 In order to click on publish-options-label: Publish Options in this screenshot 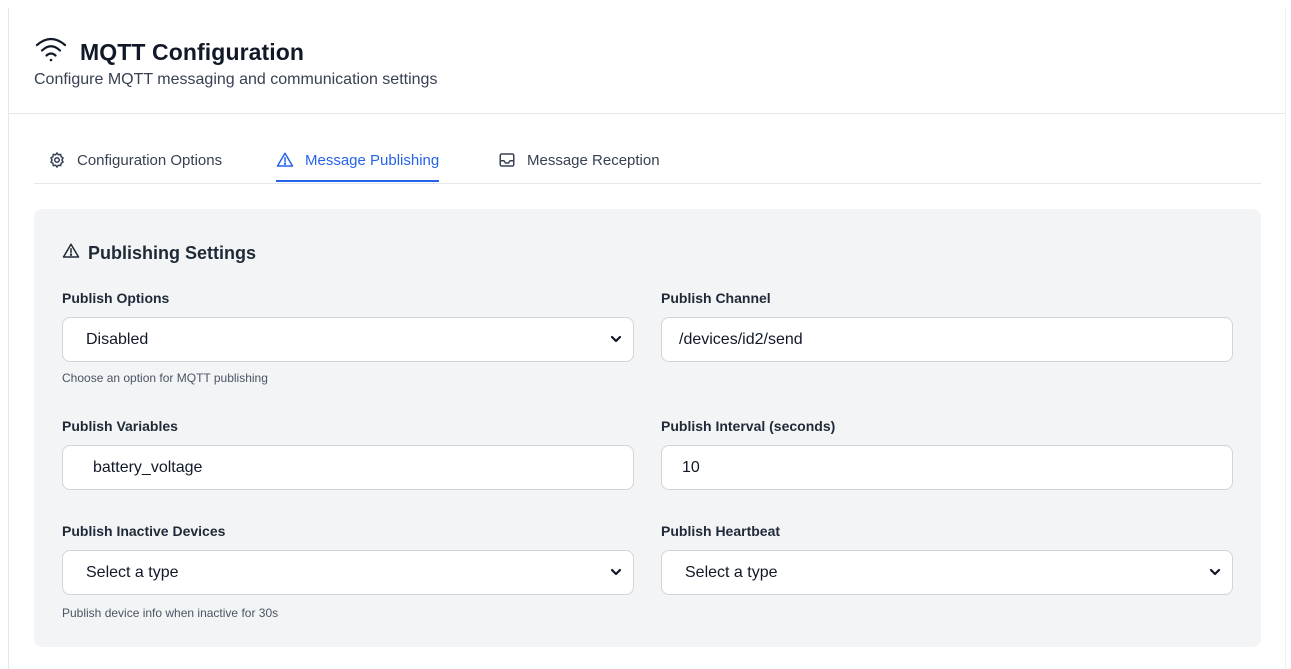, I will do `click(116, 298)`.